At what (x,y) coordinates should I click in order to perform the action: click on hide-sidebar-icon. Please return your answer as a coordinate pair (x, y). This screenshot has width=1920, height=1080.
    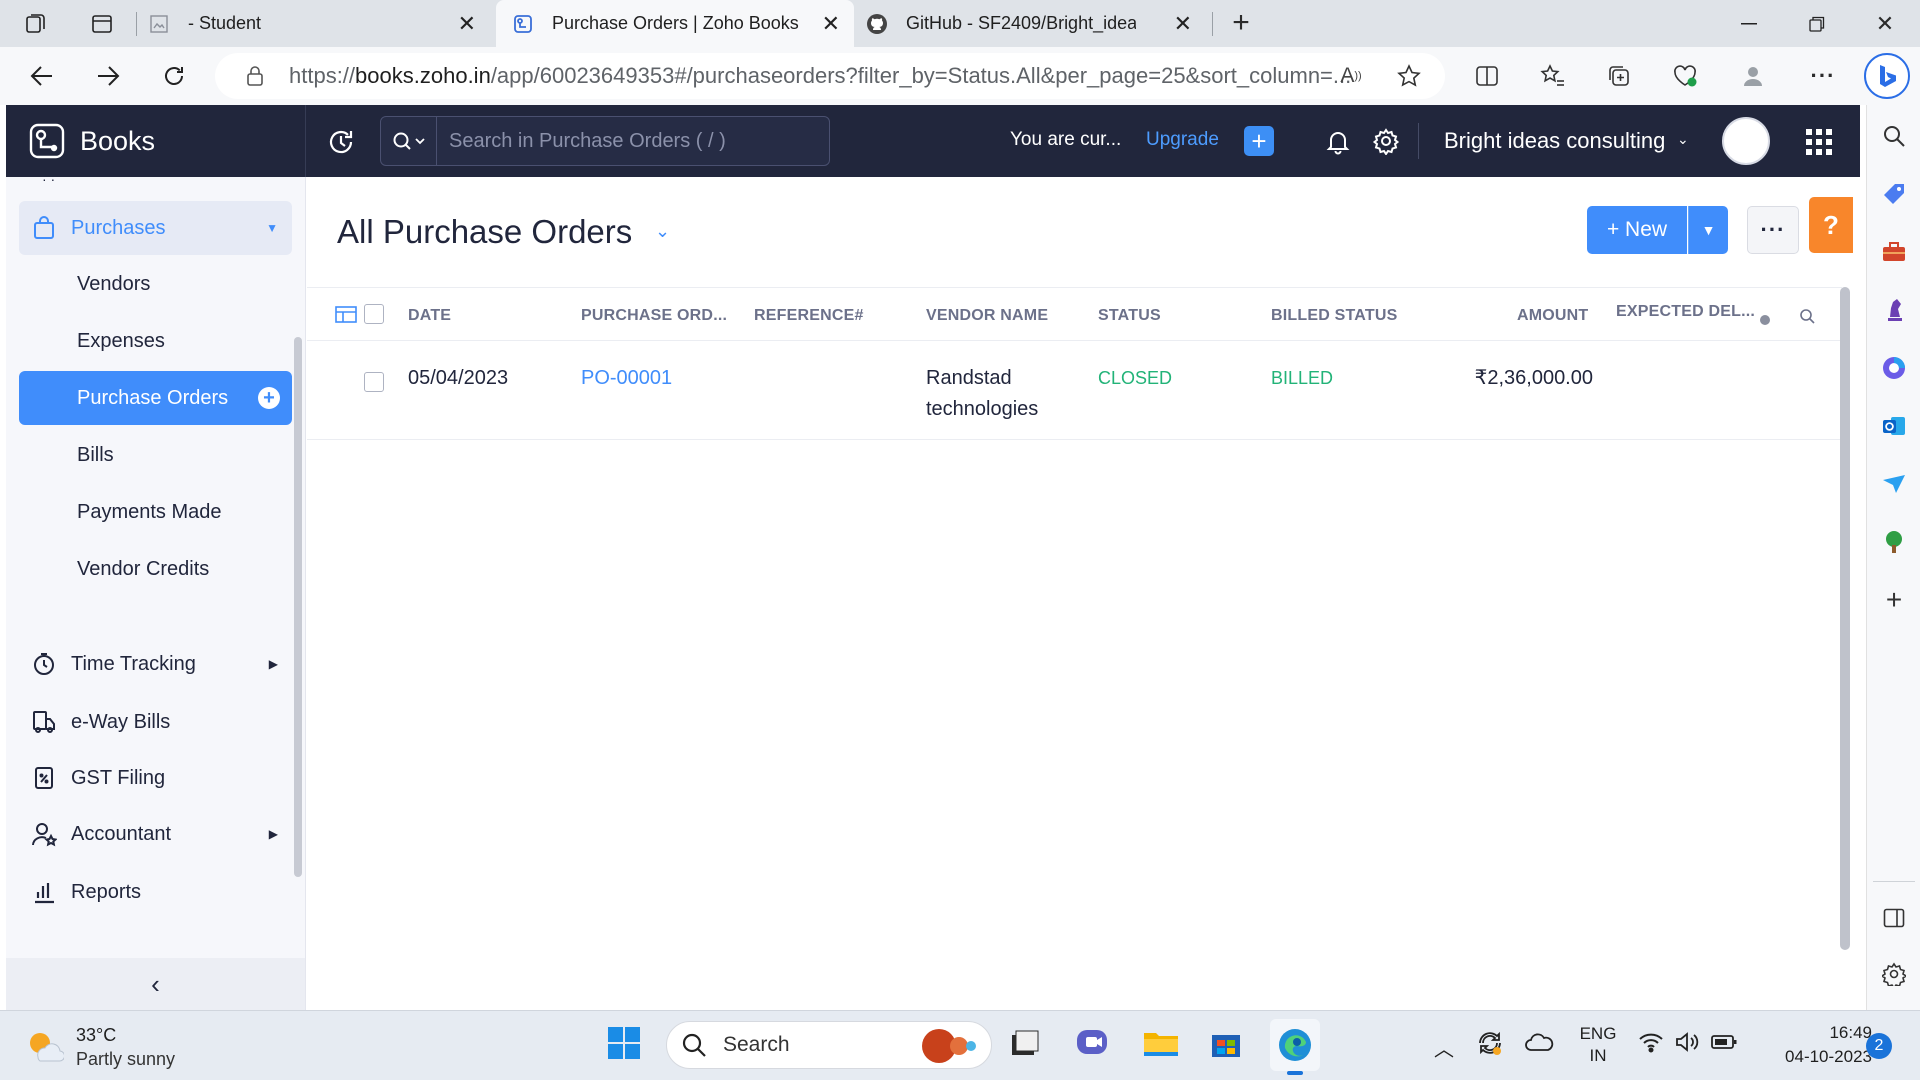
    Looking at the image, I should click on (1894, 918).